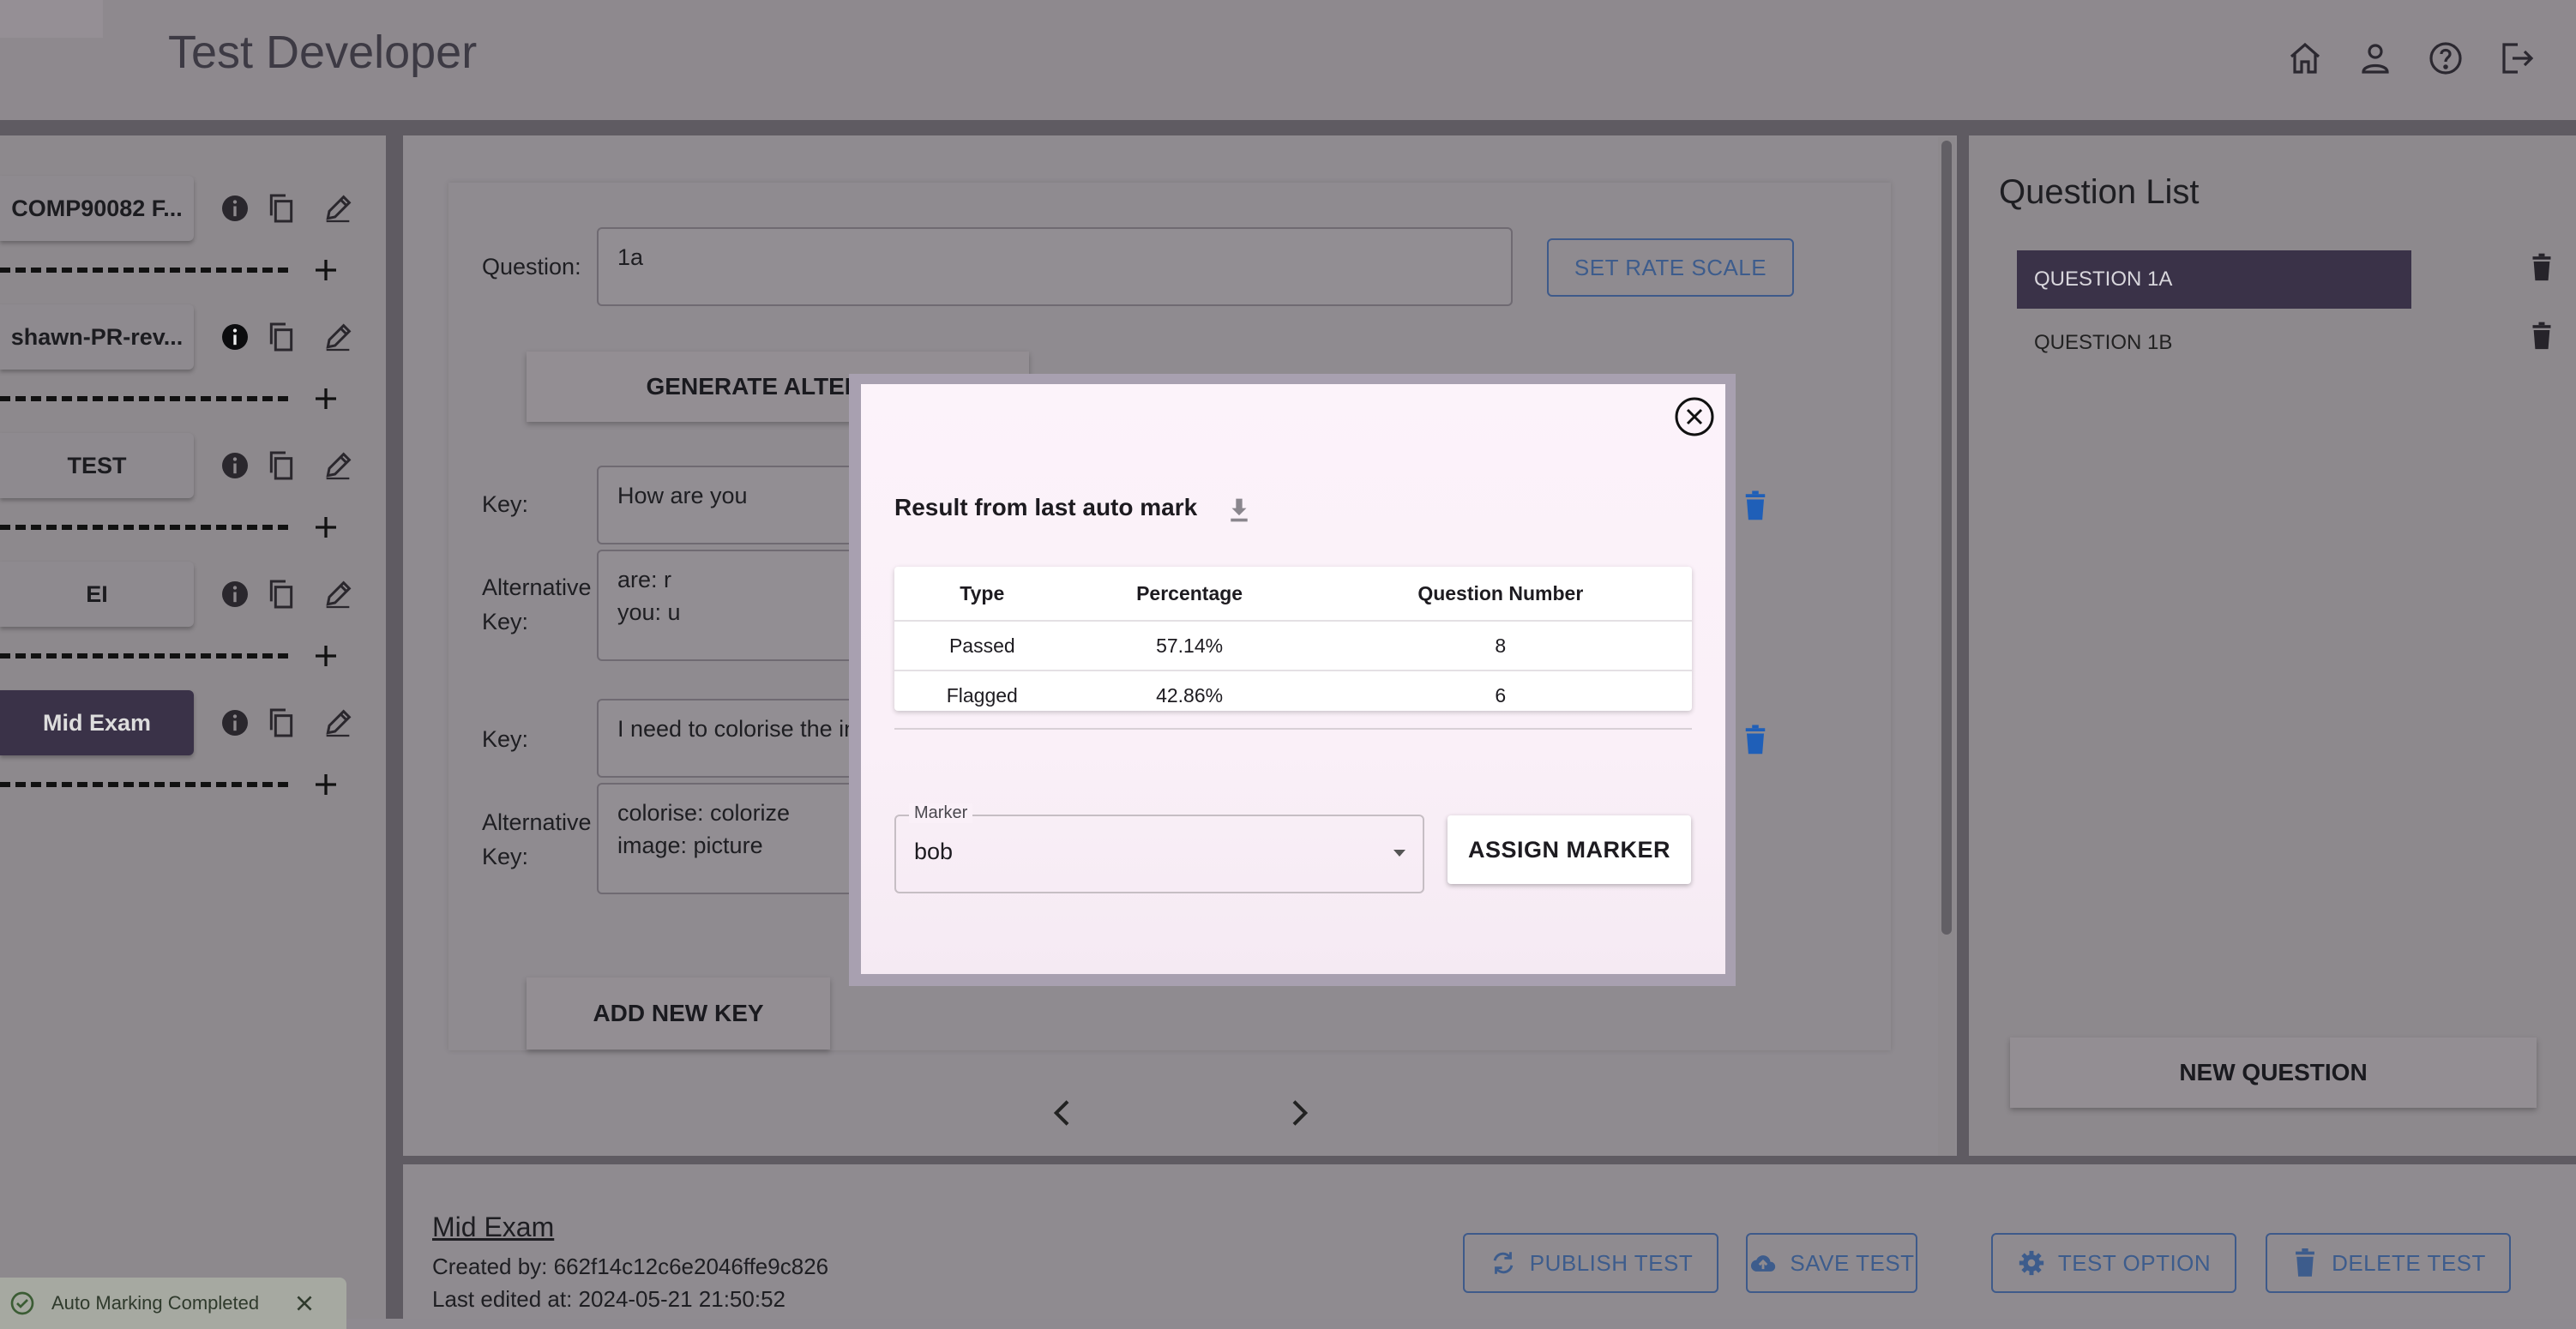 Image resolution: width=2576 pixels, height=1329 pixels. Describe the element at coordinates (2445, 58) in the screenshot. I see `help-icon` at that location.